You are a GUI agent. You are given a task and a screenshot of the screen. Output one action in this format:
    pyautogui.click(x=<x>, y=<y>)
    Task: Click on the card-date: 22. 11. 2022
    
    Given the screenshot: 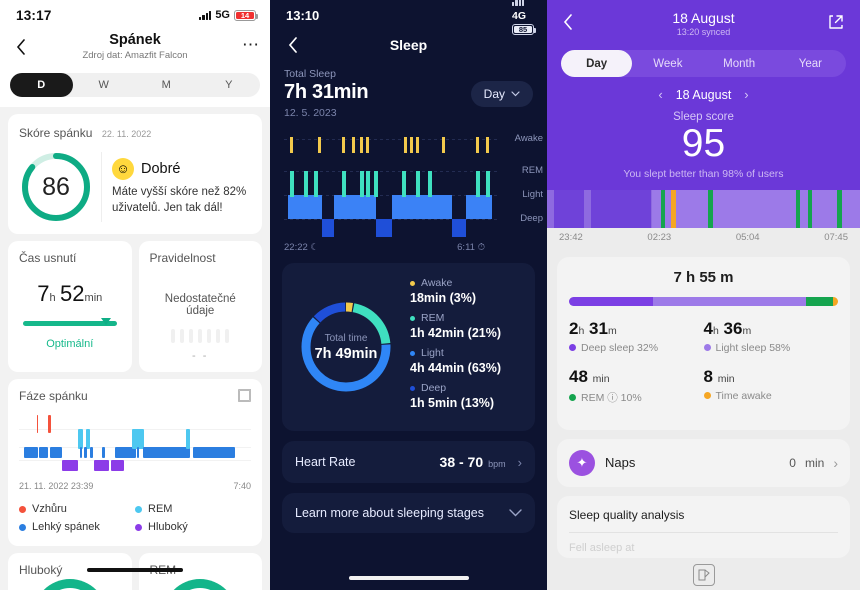 What is the action you would take?
    pyautogui.click(x=126, y=134)
    